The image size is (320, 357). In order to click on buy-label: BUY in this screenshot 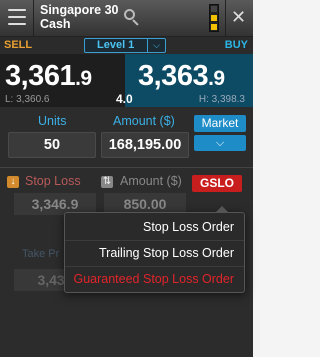, I will do `click(236, 45)`.